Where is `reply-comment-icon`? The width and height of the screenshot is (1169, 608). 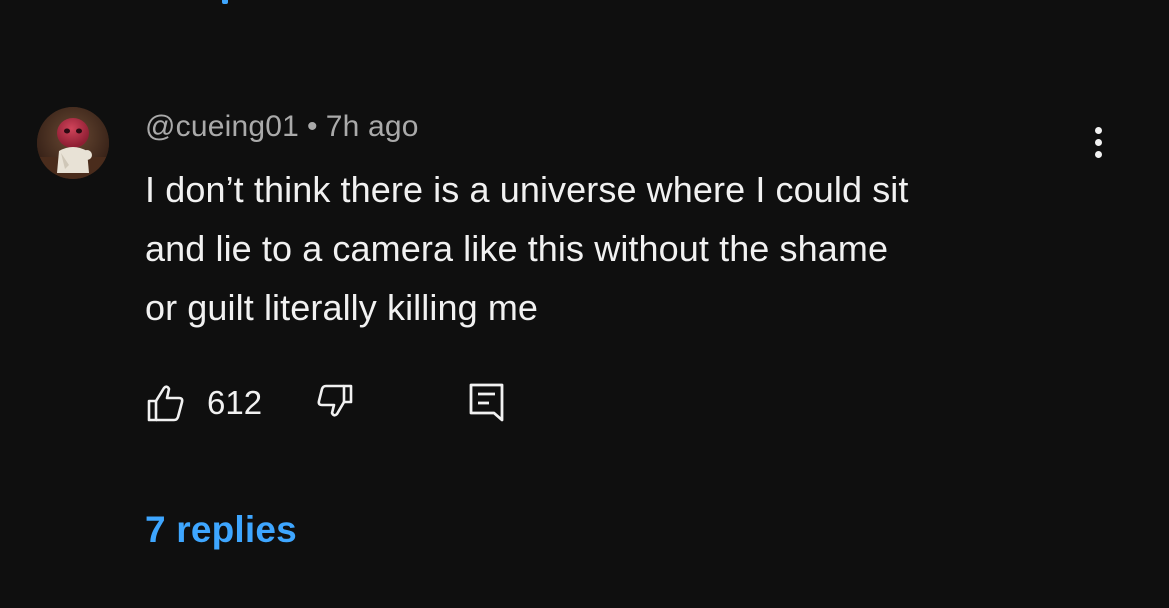
reply-comment-icon is located at coordinates (486, 402).